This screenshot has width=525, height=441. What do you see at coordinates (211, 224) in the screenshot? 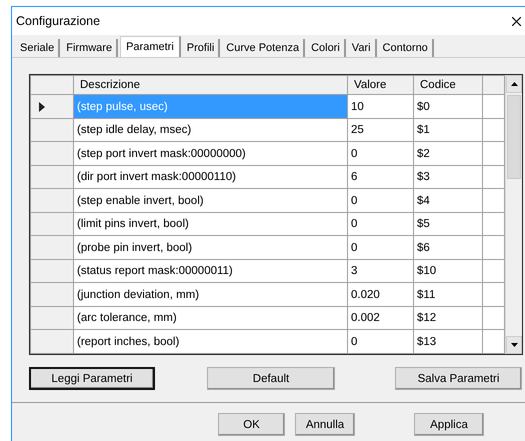
I see `table-cell: (limit pins invert, bool)` at bounding box center [211, 224].